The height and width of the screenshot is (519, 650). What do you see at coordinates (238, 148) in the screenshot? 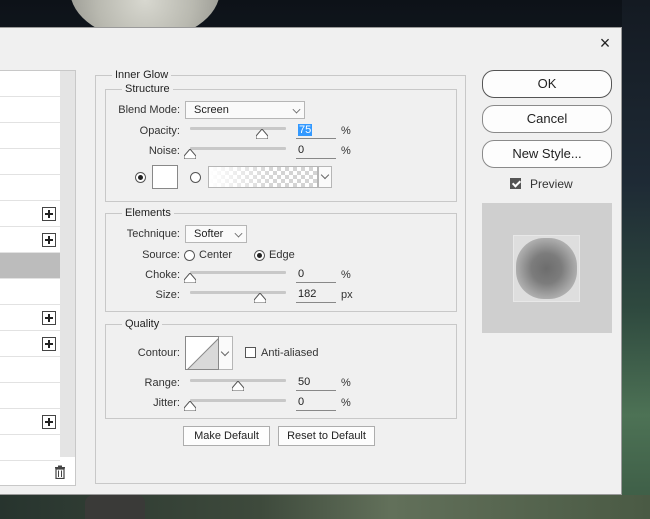
I see `noise-slider` at bounding box center [238, 148].